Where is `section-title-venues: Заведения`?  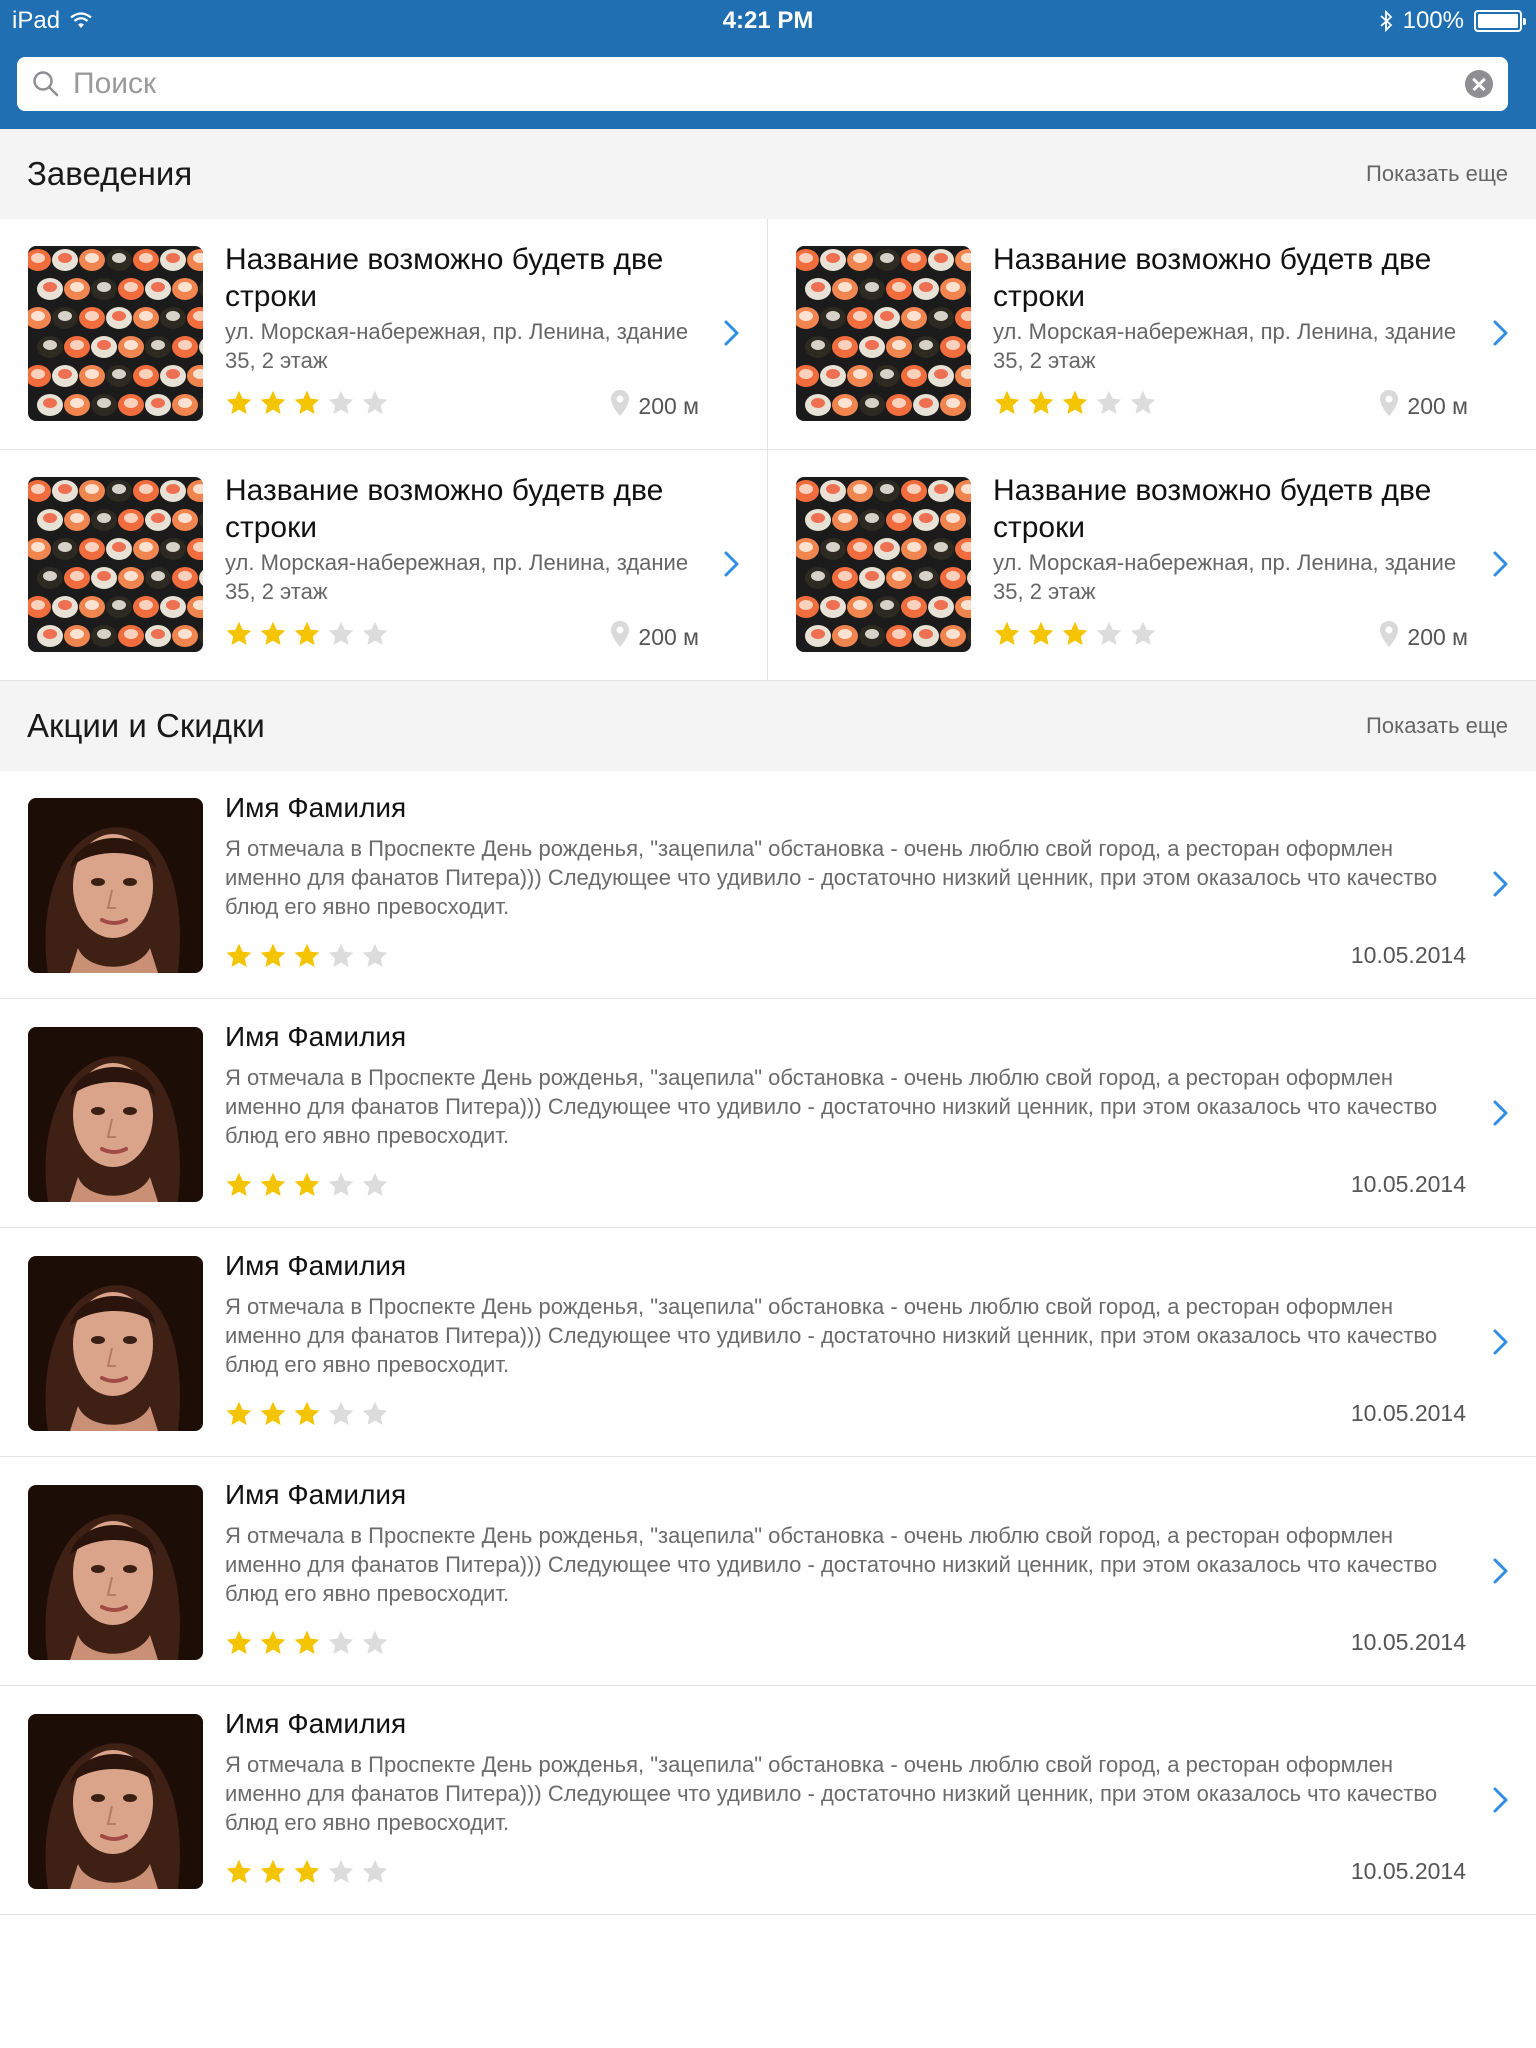
section-title-venues: Заведения is located at coordinates (110, 173).